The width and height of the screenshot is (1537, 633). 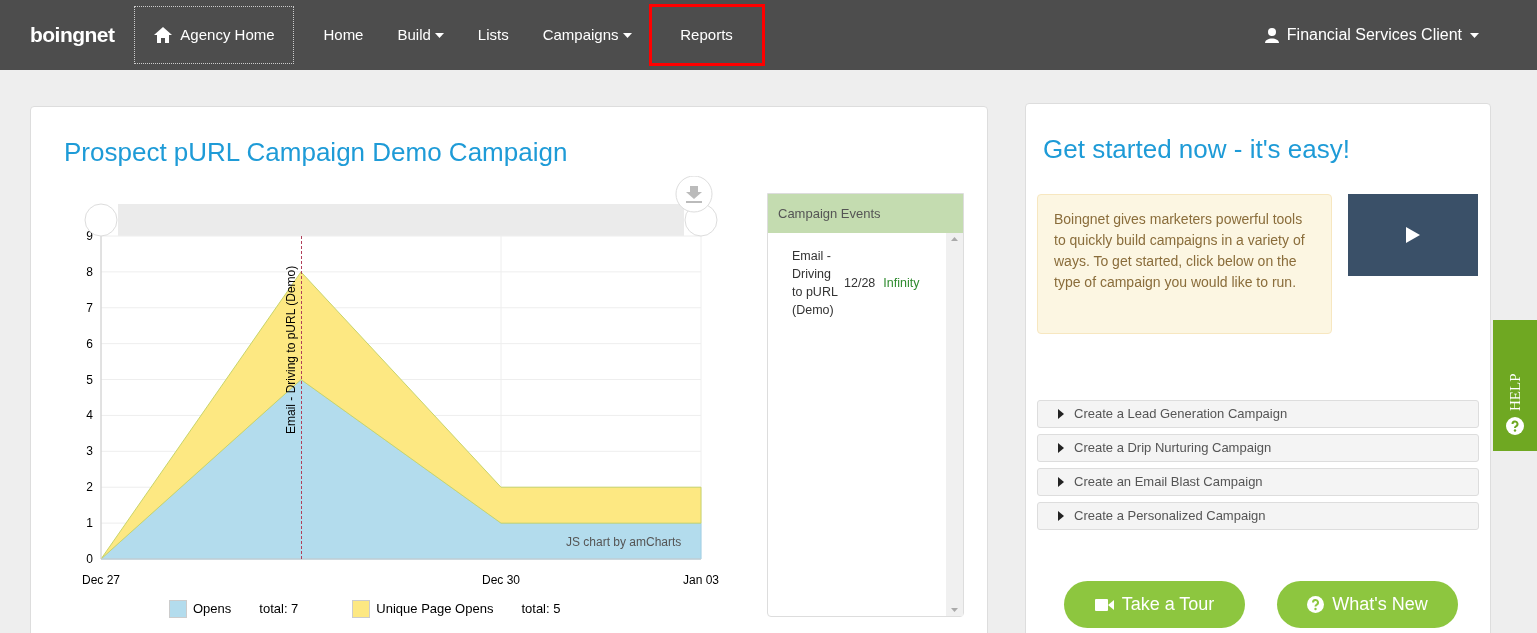 I want to click on scroll-down-icon, so click(x=954, y=610).